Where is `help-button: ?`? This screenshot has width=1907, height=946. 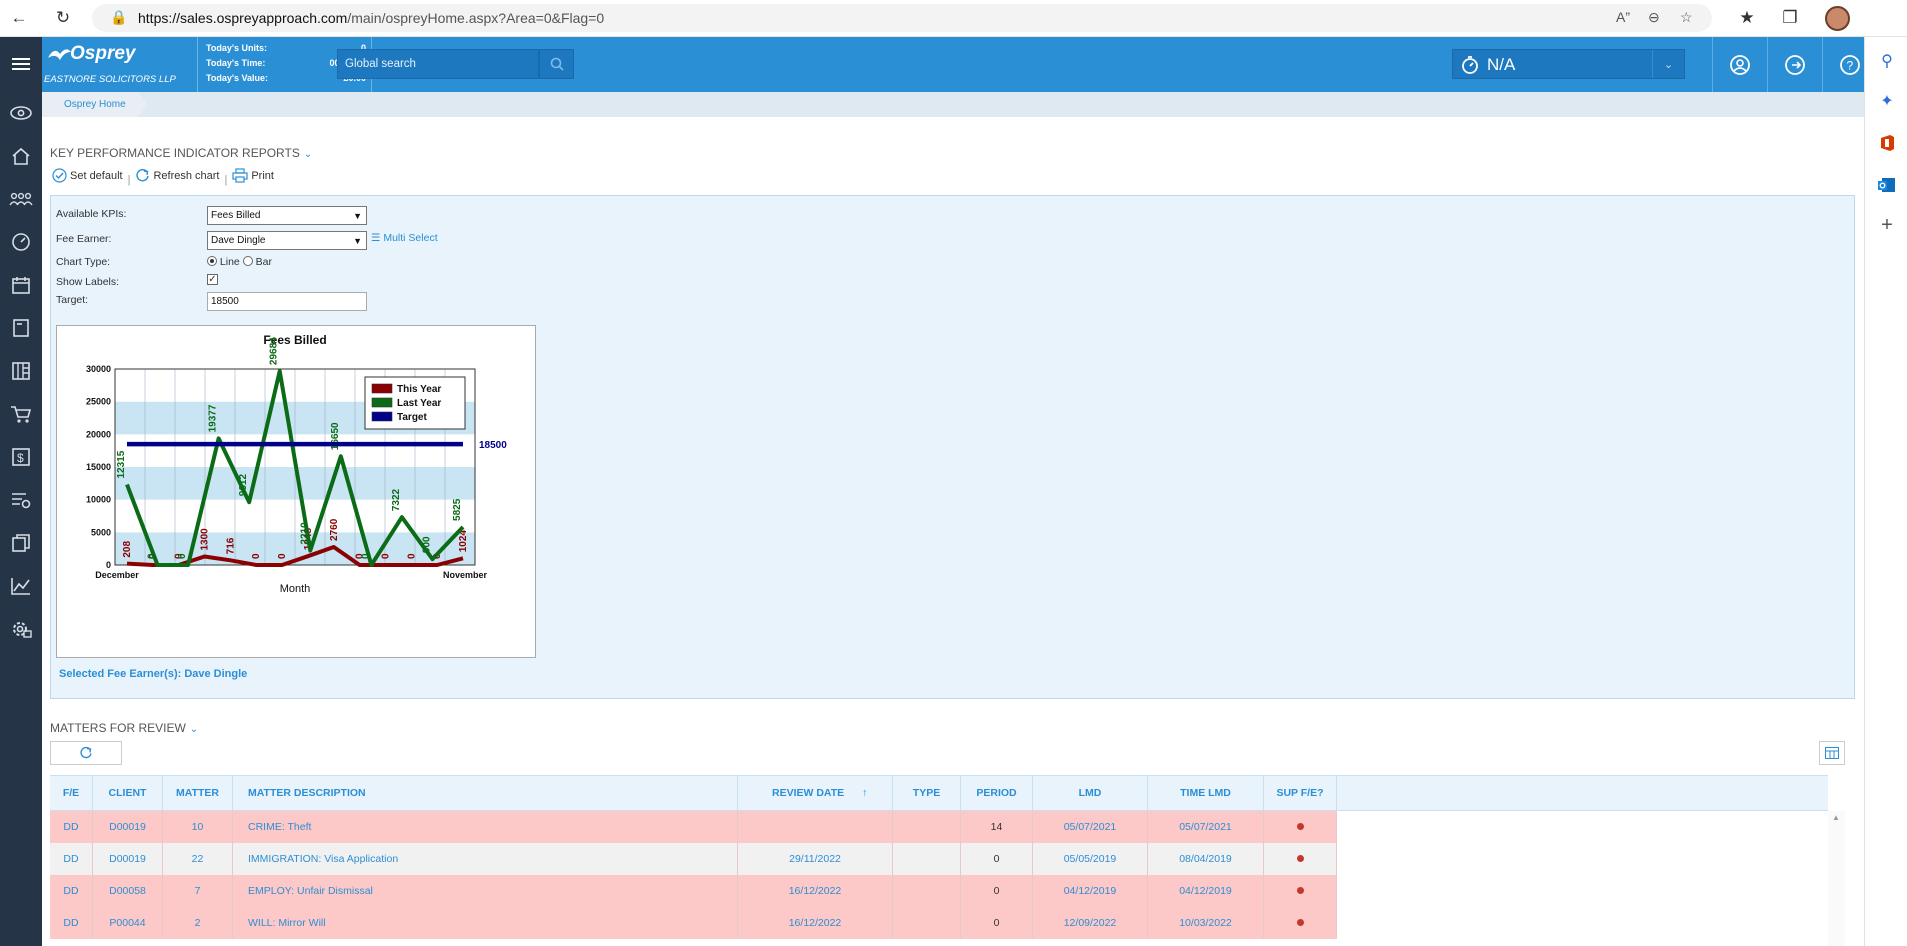
help-button: ? is located at coordinates (1849, 64).